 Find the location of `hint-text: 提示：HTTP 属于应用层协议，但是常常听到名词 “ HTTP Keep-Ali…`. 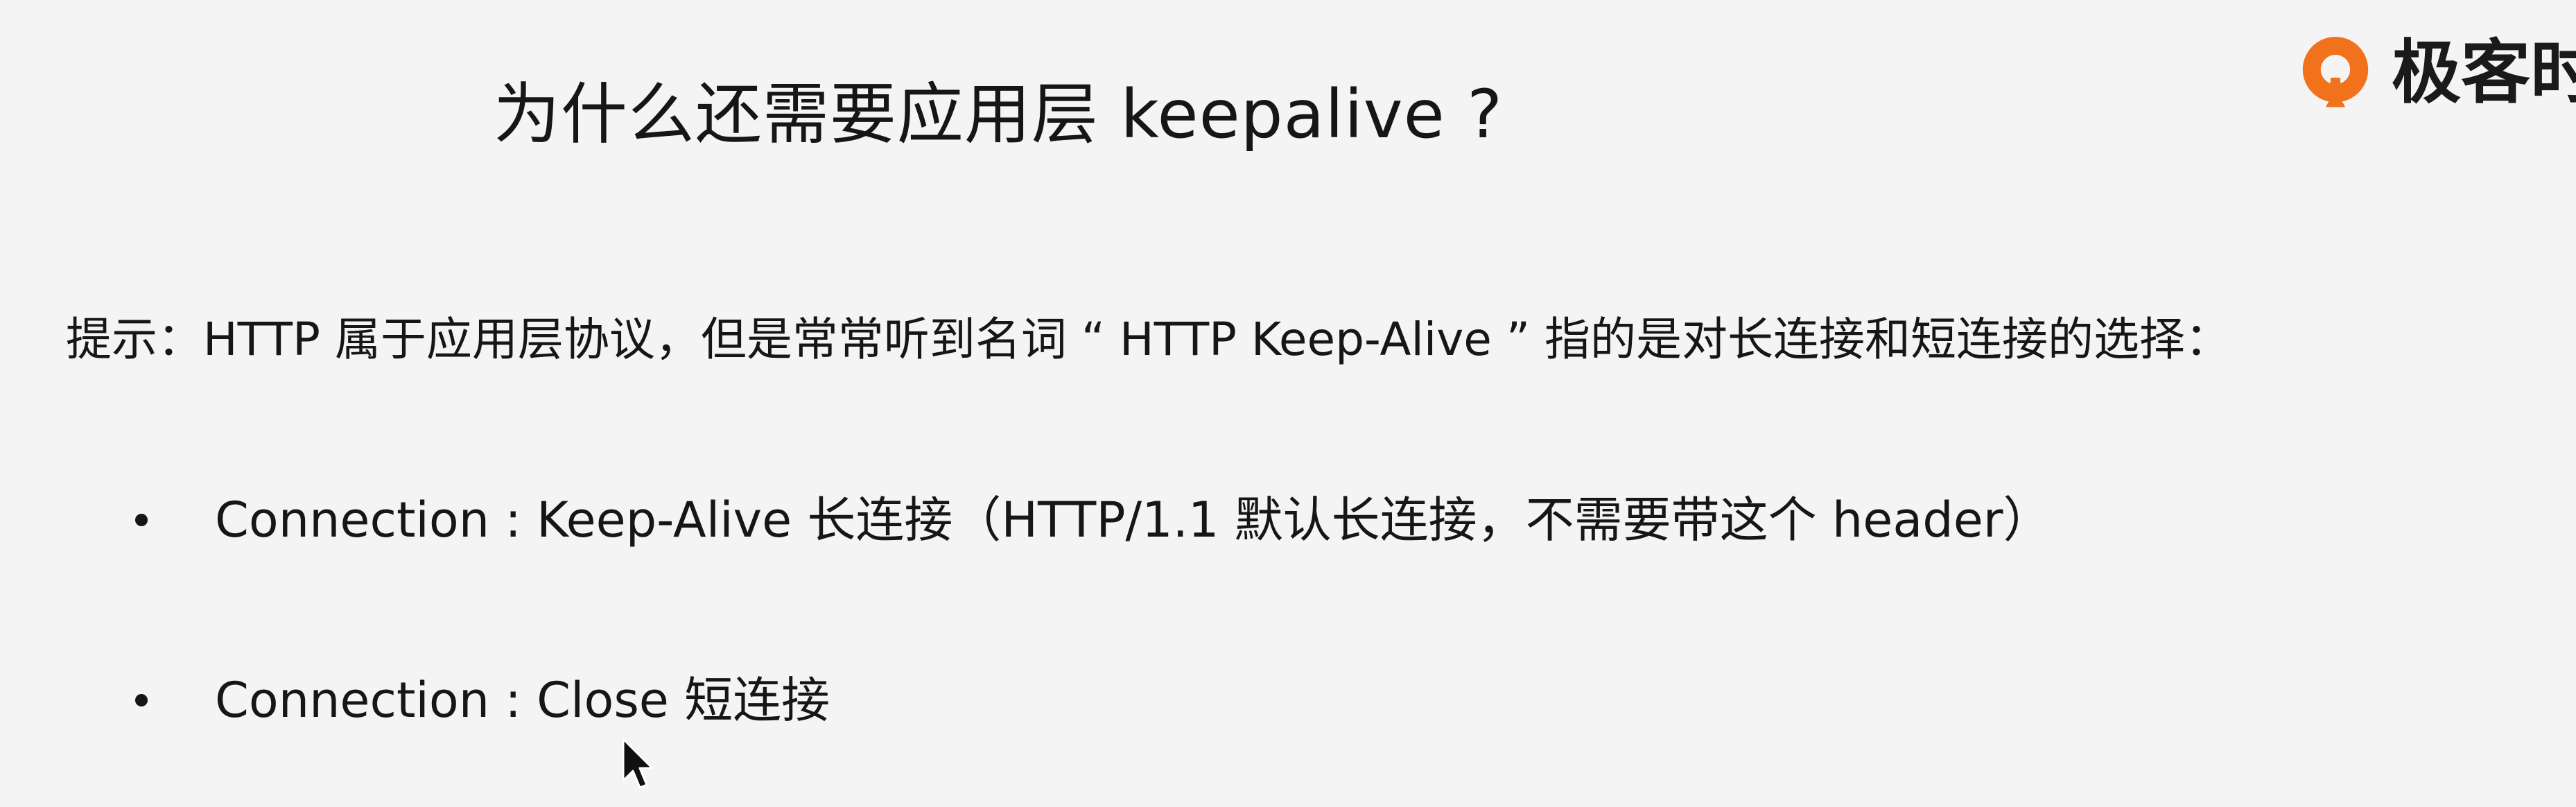

hint-text: 提示：HTTP 属于应用层协议，但是常常听到名词 “ HTTP Keep-Ali… is located at coordinates (1148, 339).